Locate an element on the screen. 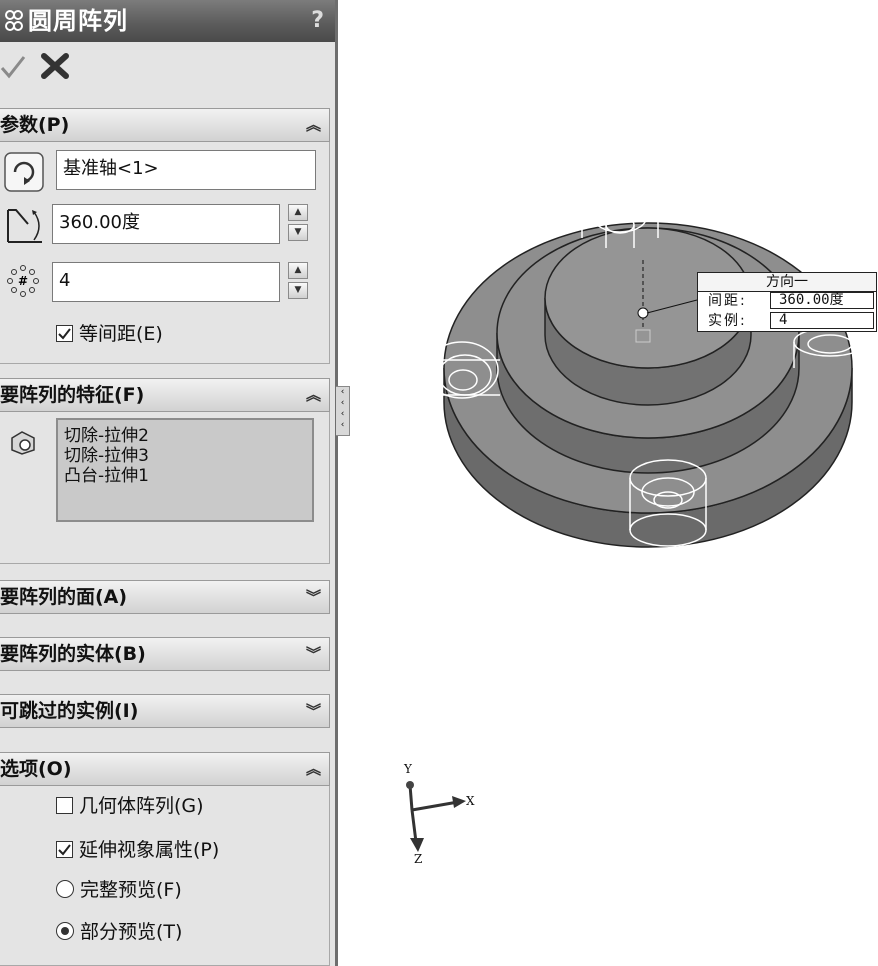  list-item: 凸台-拉伸1 is located at coordinates (188, 476).